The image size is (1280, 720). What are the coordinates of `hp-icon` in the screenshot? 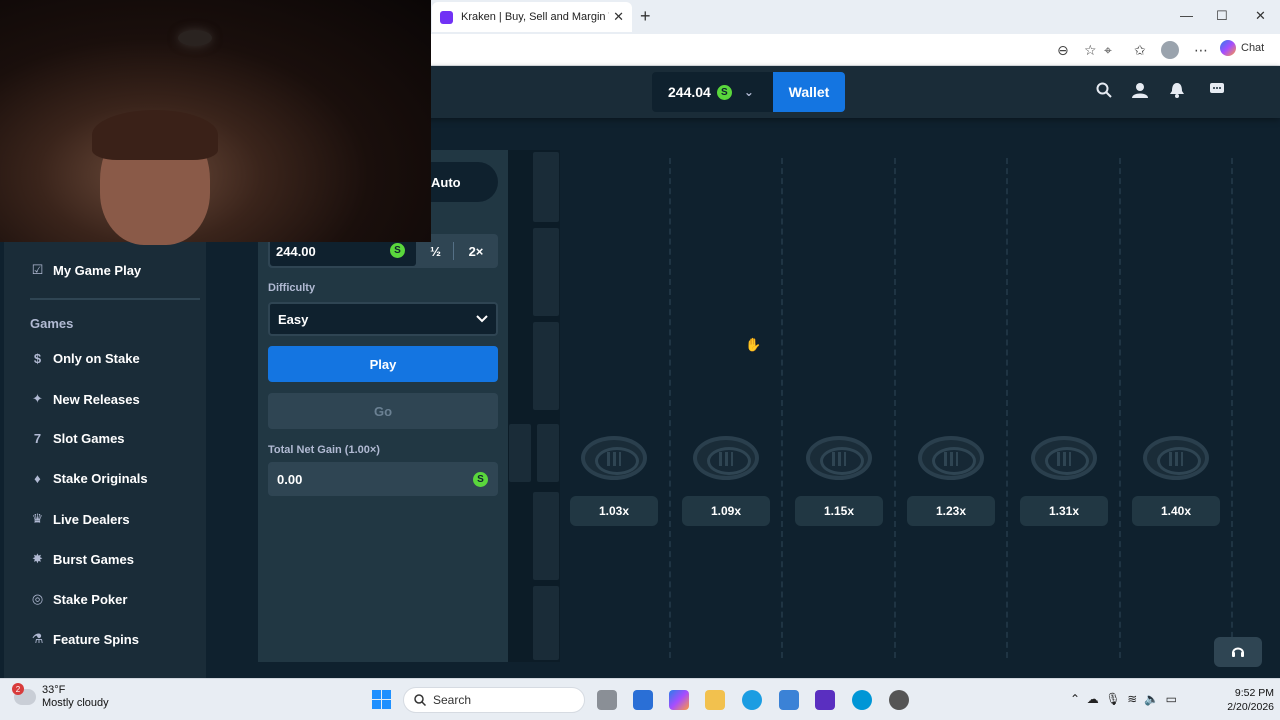 It's located at (862, 700).